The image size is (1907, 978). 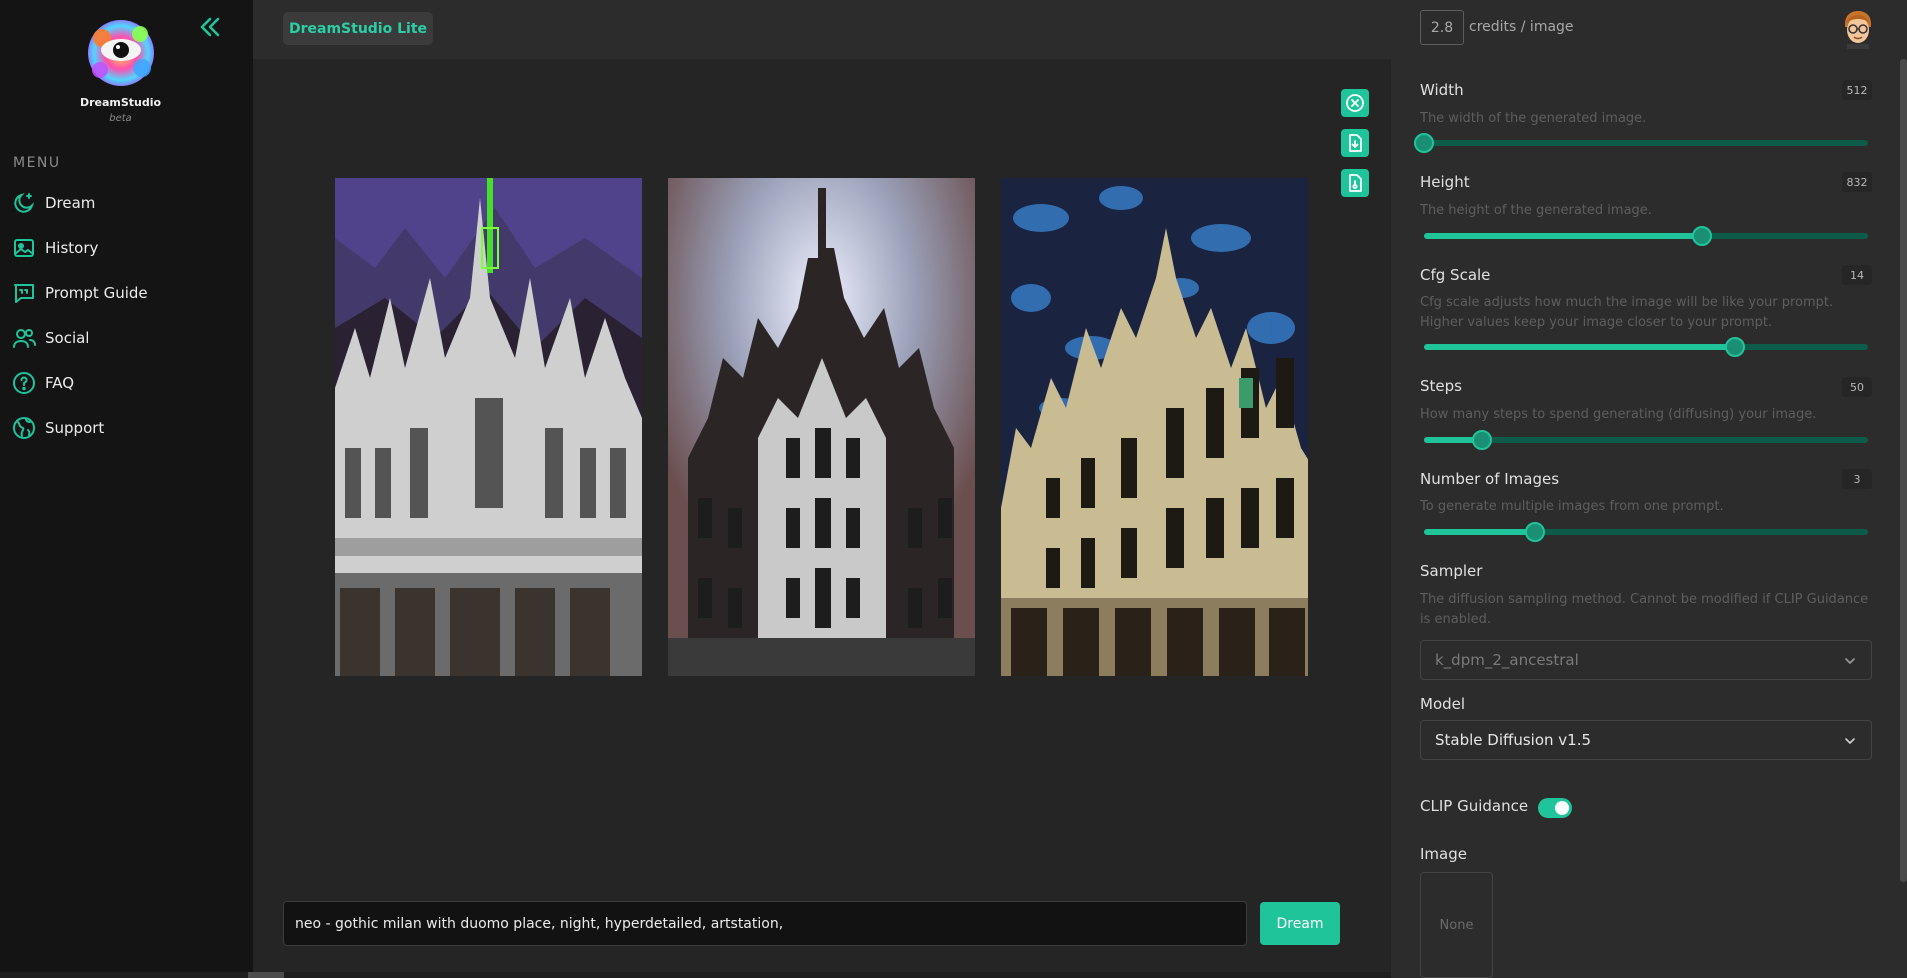 I want to click on sidebar-item-dream: Dream, so click(x=53, y=203).